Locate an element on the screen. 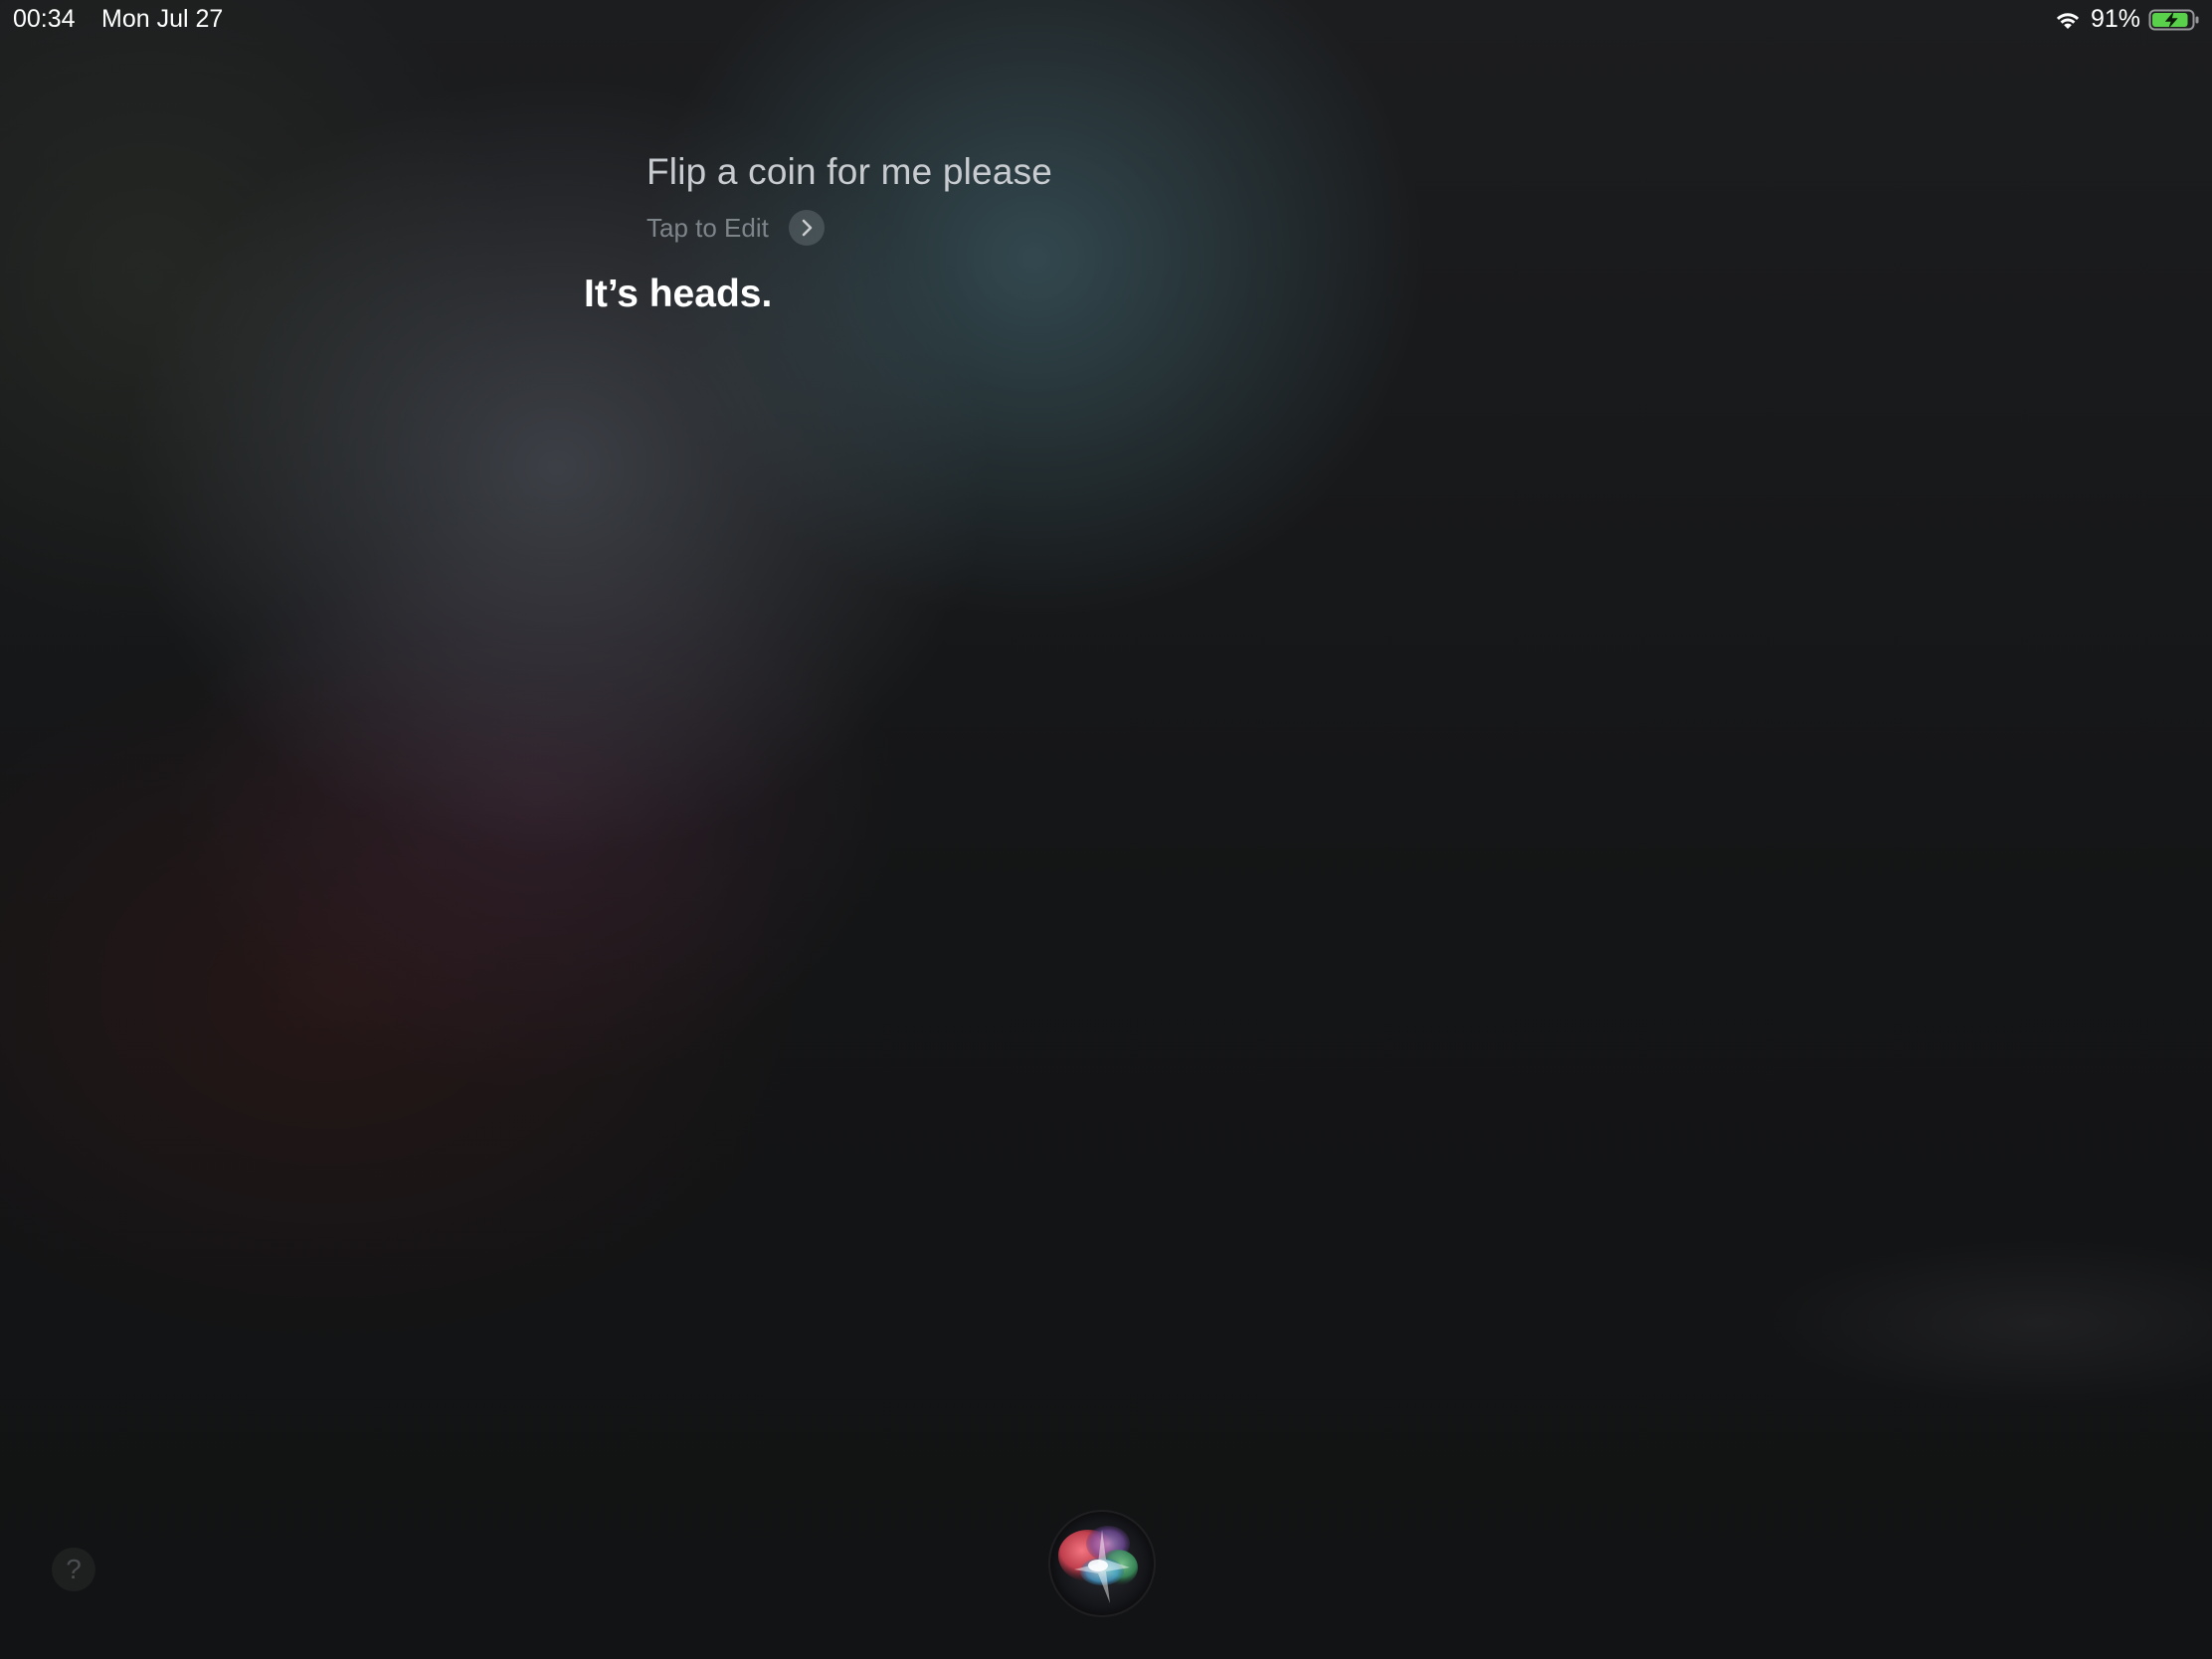  tap-to-edit-label: Tap to Edit is located at coordinates (707, 227).